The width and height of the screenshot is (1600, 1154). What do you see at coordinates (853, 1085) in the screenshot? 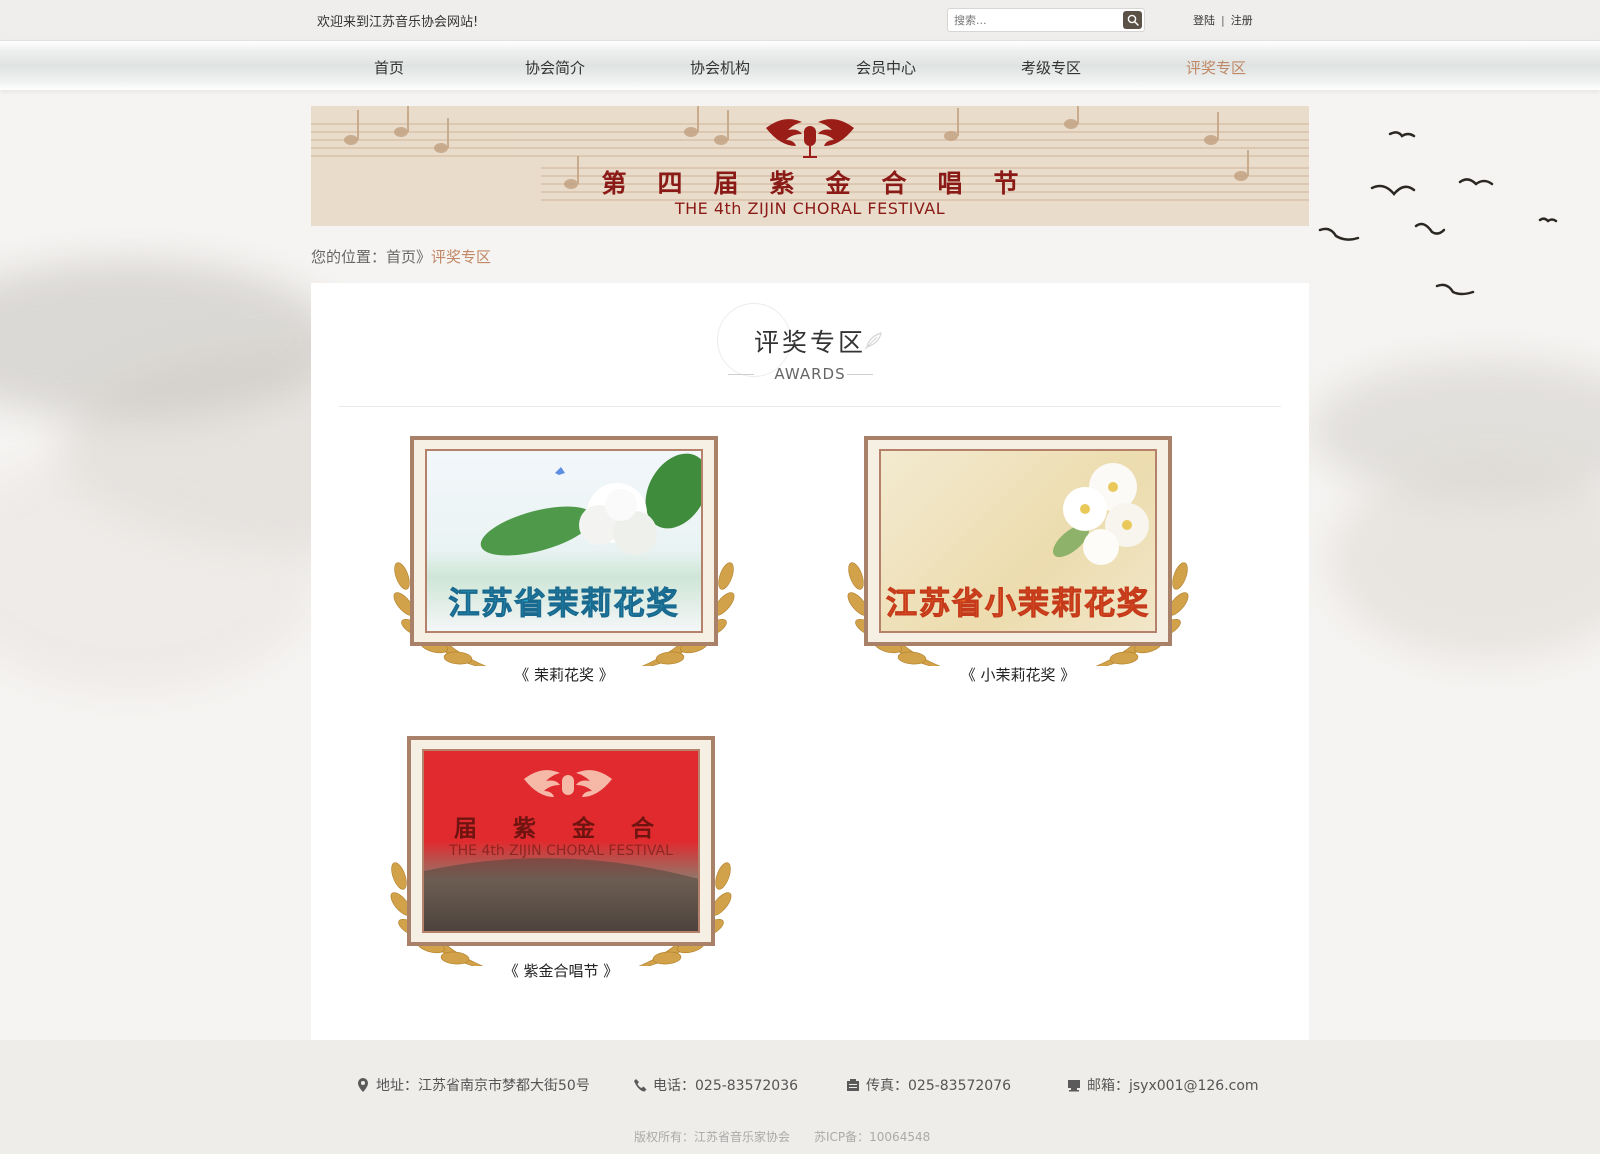
I see `fax-icon` at bounding box center [853, 1085].